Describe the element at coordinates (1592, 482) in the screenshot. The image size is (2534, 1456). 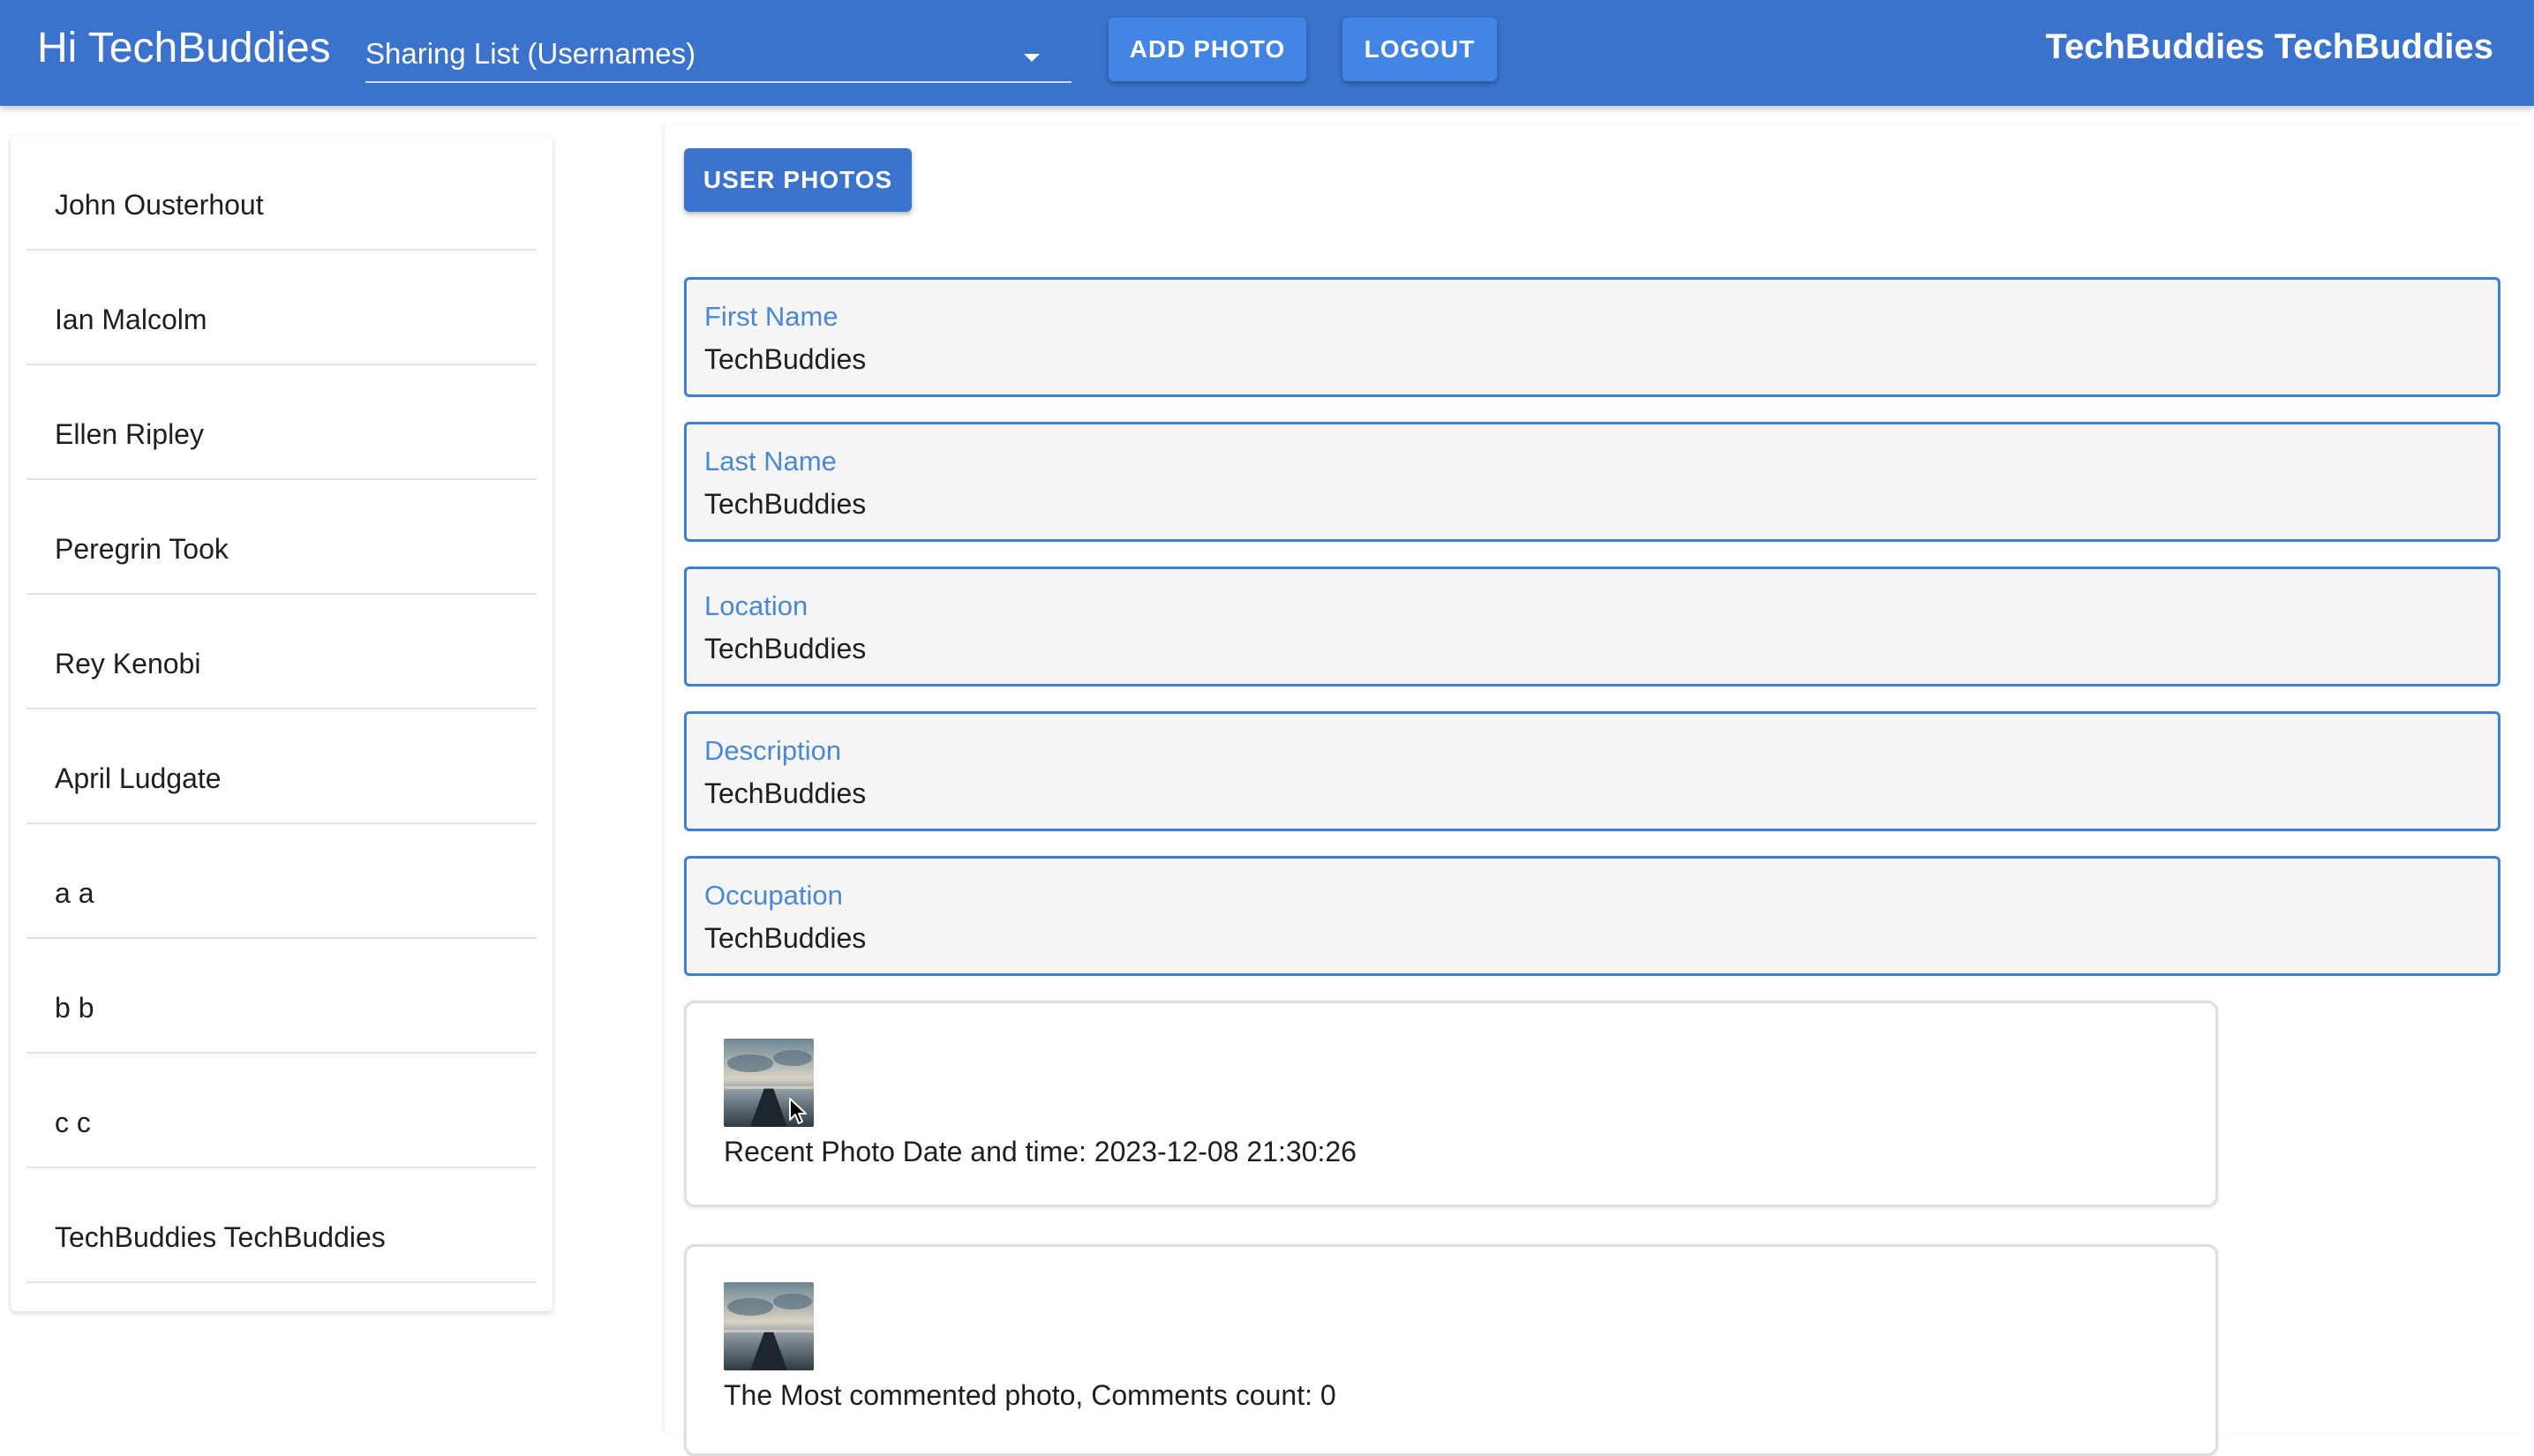
I see `last-name-field: Last Name TechBuddies` at that location.